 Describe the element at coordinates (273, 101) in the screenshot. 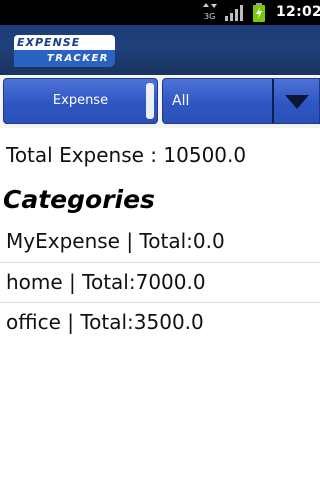

I see `spinner-divider` at that location.